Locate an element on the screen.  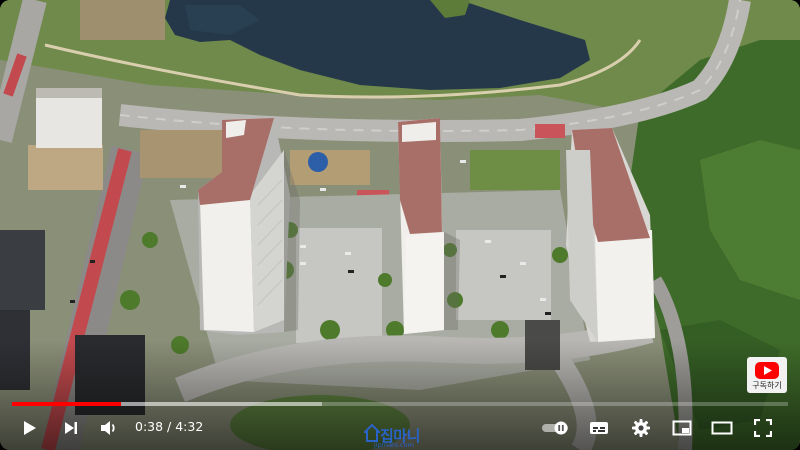
subscribe-label: 구독하기 is located at coordinates (767, 385).